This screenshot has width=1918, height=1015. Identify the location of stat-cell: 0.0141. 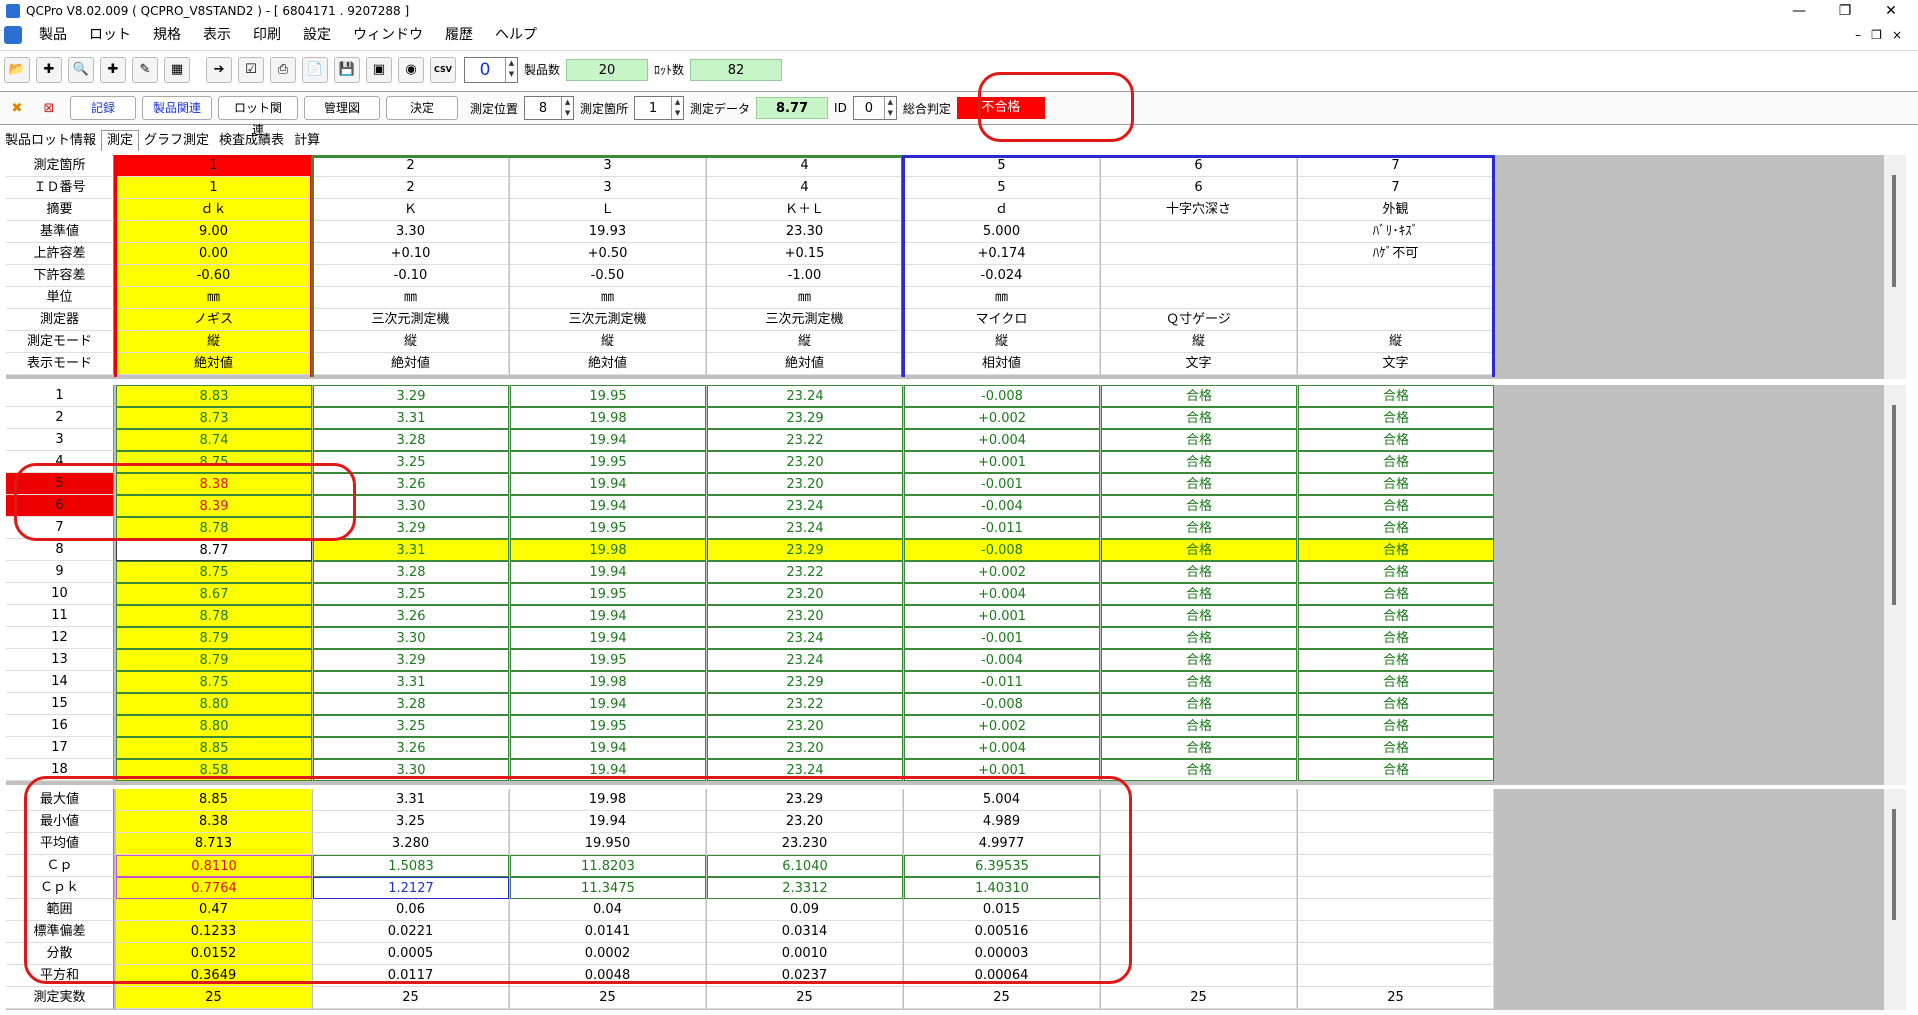
(608, 932).